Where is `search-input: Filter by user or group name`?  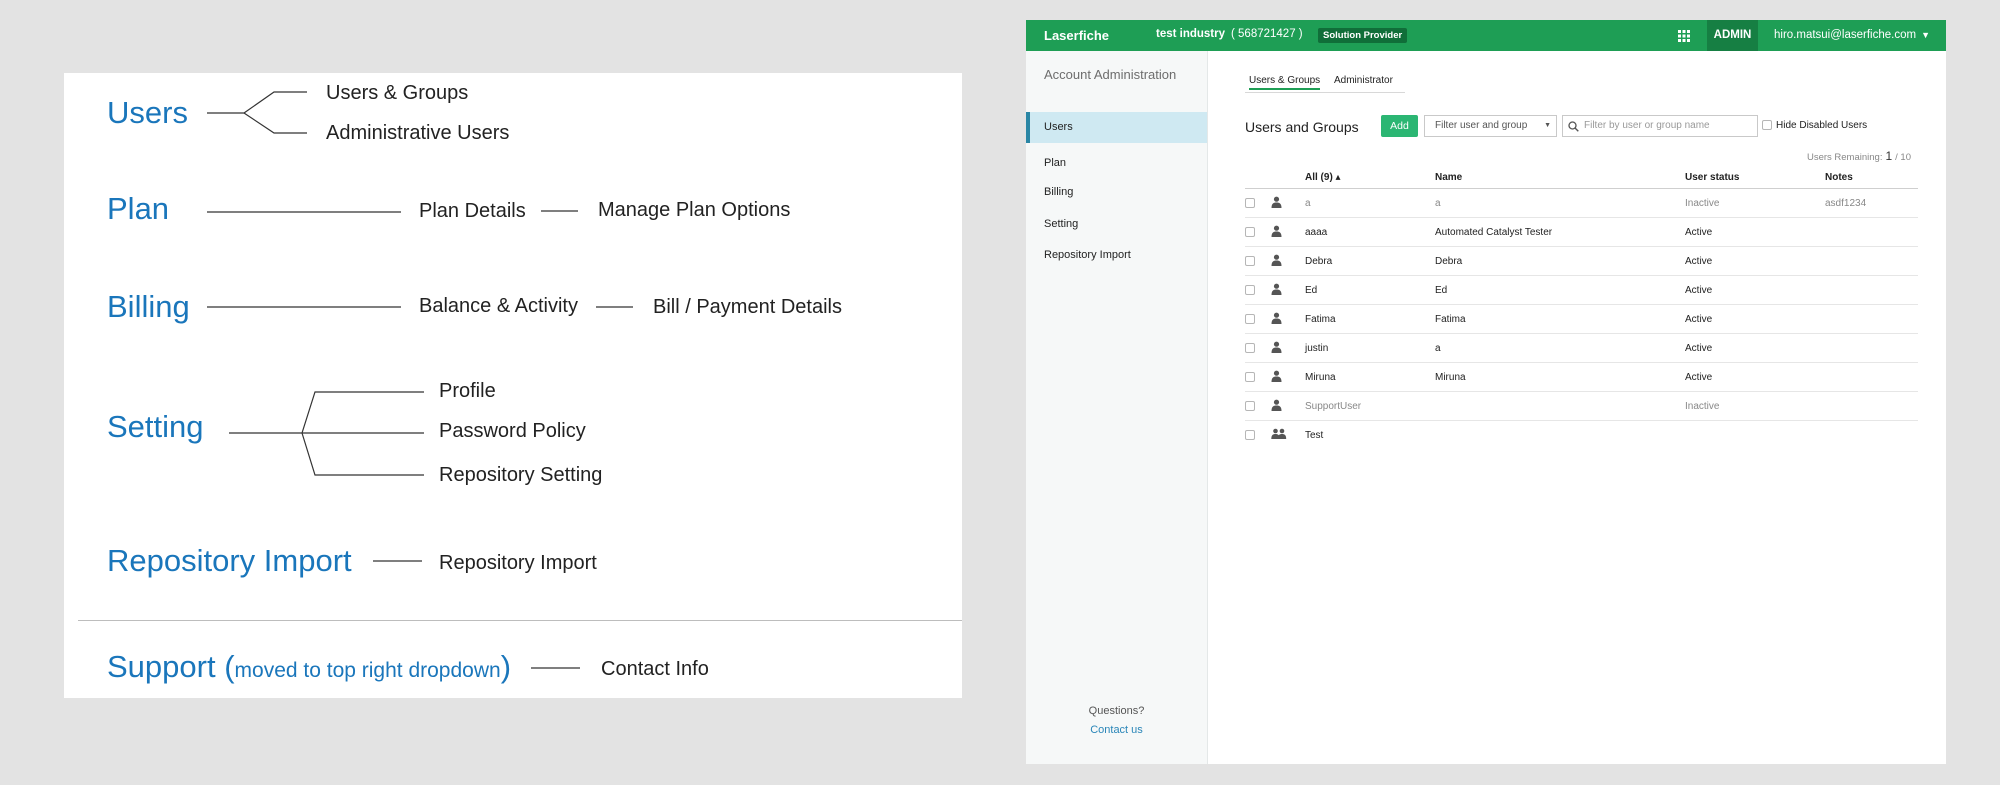 search-input: Filter by user or group name is located at coordinates (1660, 126).